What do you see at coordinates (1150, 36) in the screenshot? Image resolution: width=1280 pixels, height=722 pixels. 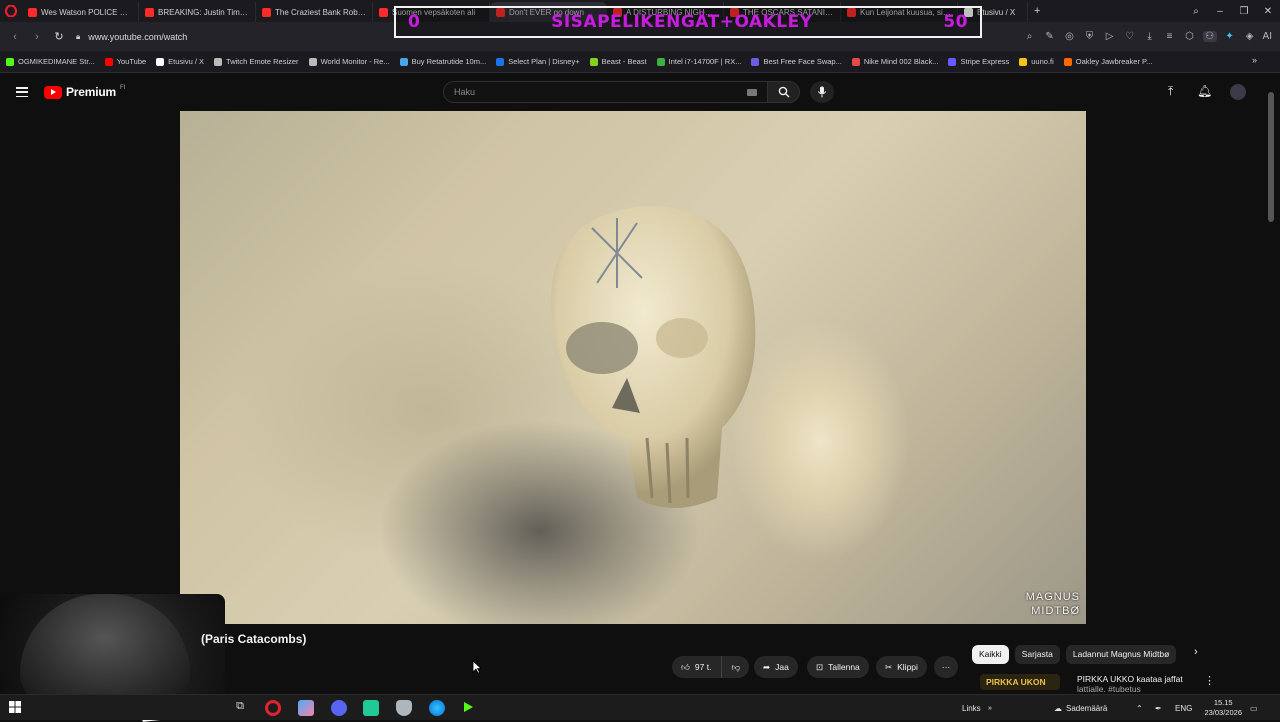 I see `download-icon: ⤓` at bounding box center [1150, 36].